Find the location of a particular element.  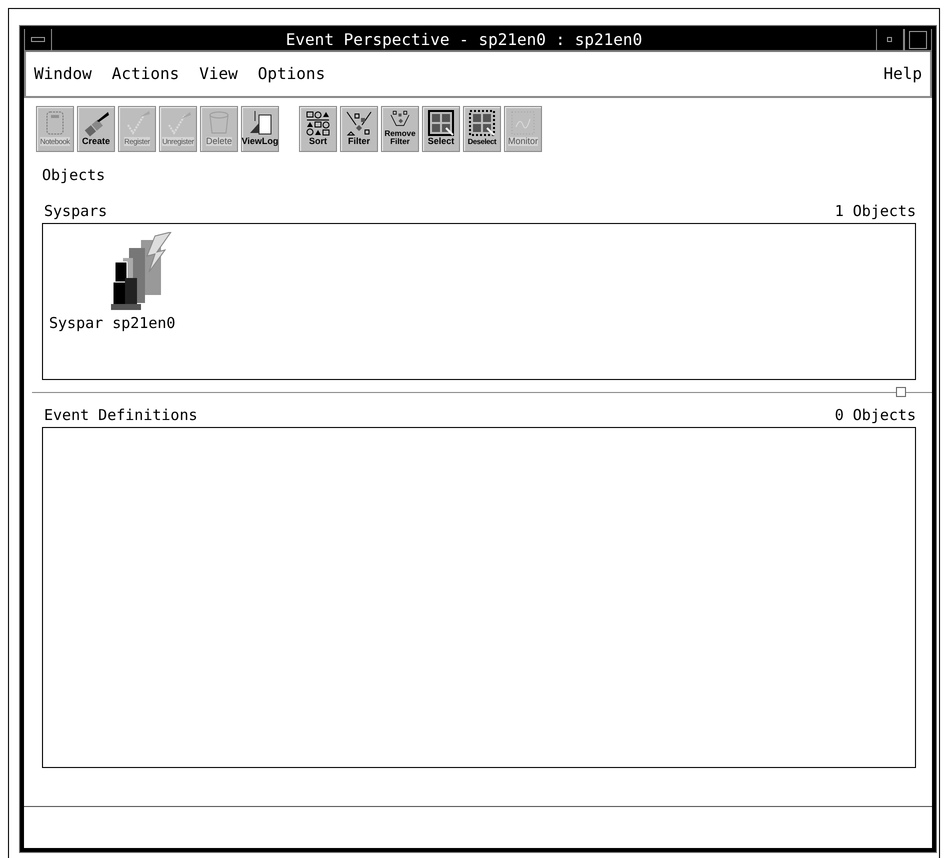

maximize-icon is located at coordinates (918, 40).